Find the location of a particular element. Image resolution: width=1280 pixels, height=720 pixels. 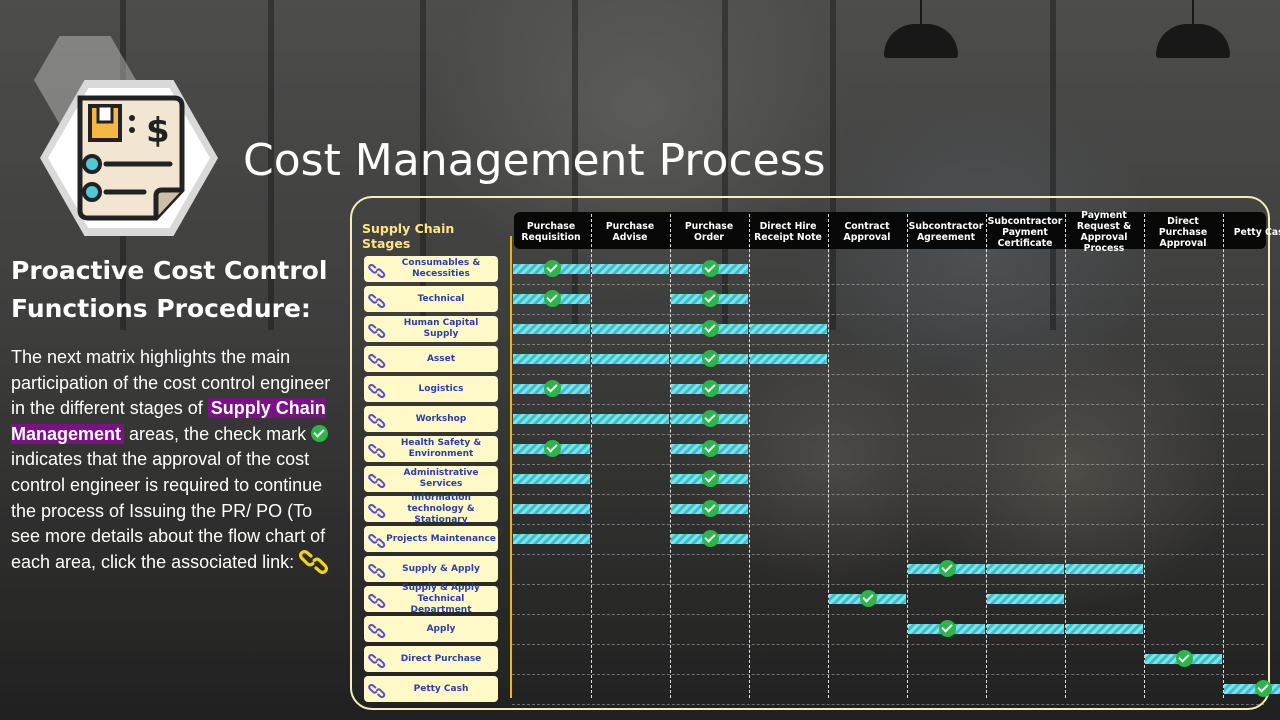

column-header: Petty Cash is located at coordinates (1256, 232).